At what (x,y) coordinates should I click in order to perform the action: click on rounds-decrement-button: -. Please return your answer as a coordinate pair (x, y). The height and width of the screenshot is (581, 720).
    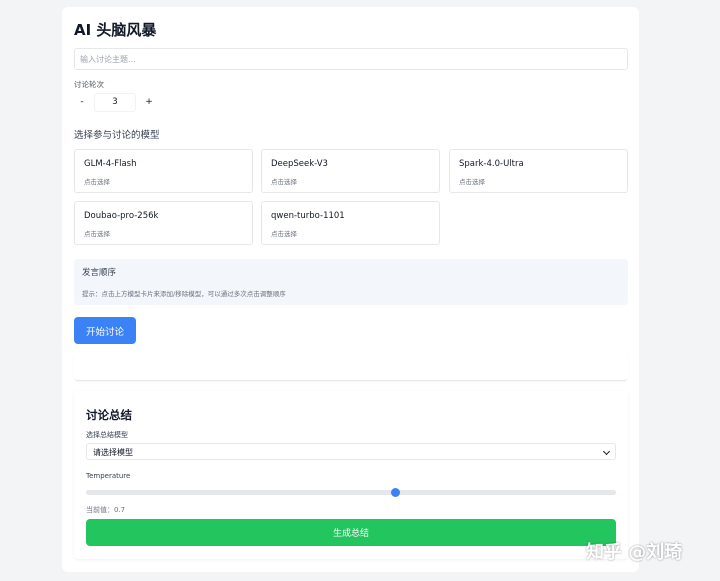
    Looking at the image, I should click on (82, 102).